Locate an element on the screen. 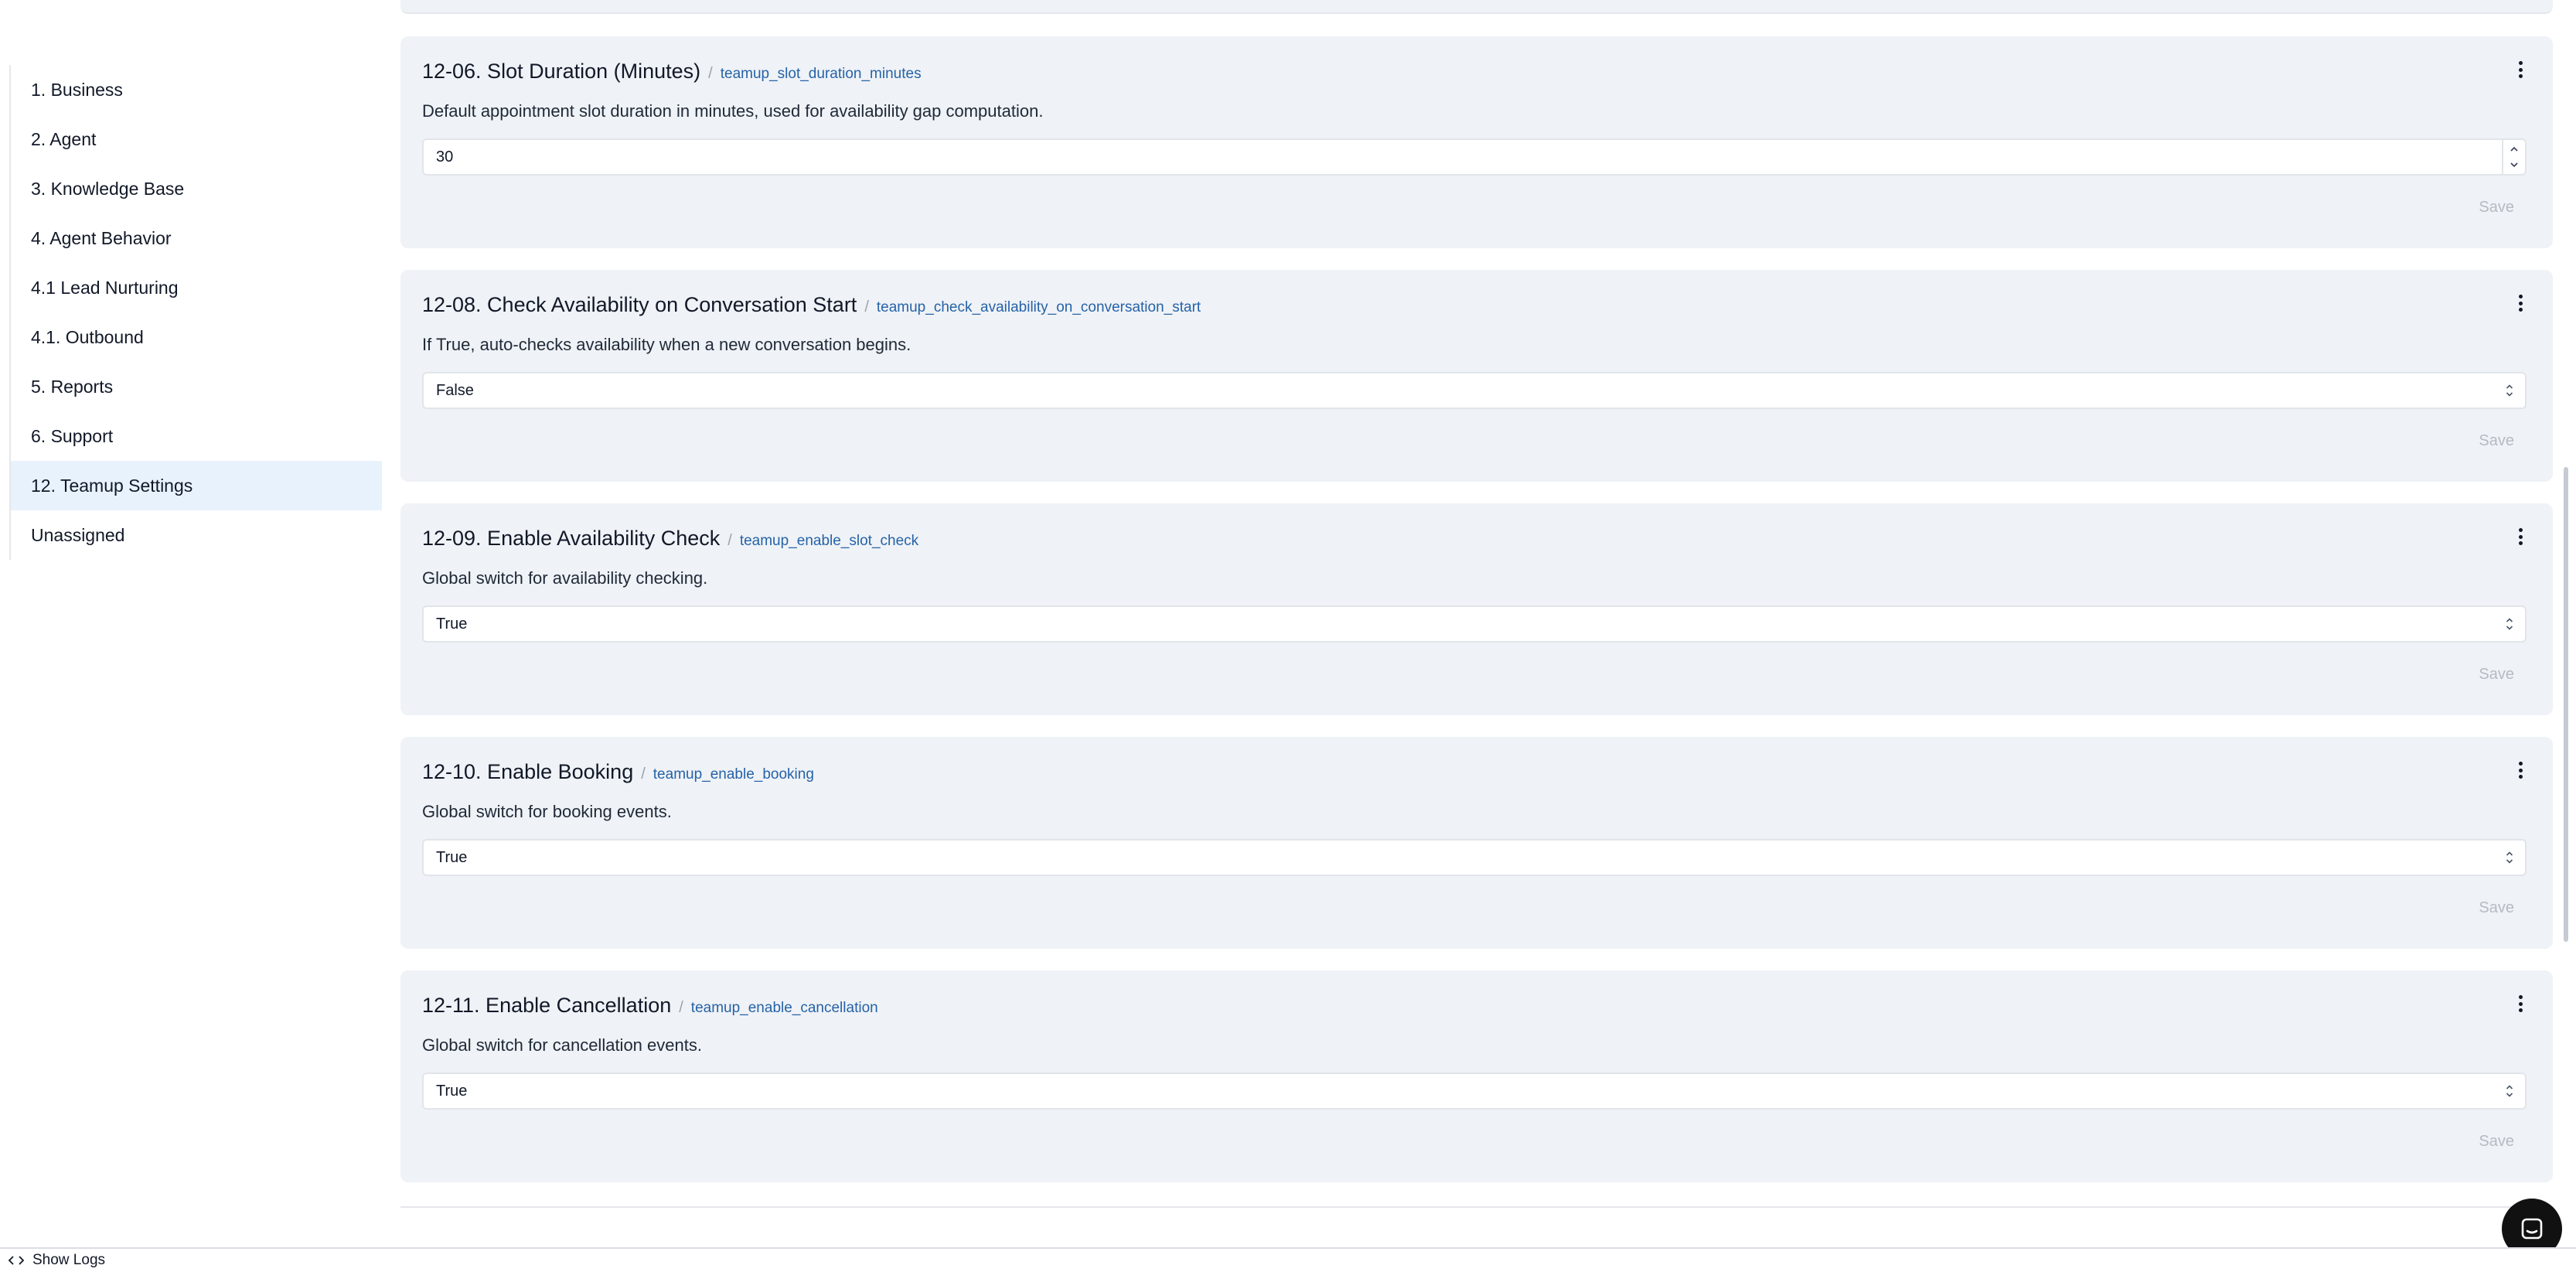 This screenshot has width=2576, height=1272. setting-title: 12-11. Enable Cancellation is located at coordinates (547, 1005).